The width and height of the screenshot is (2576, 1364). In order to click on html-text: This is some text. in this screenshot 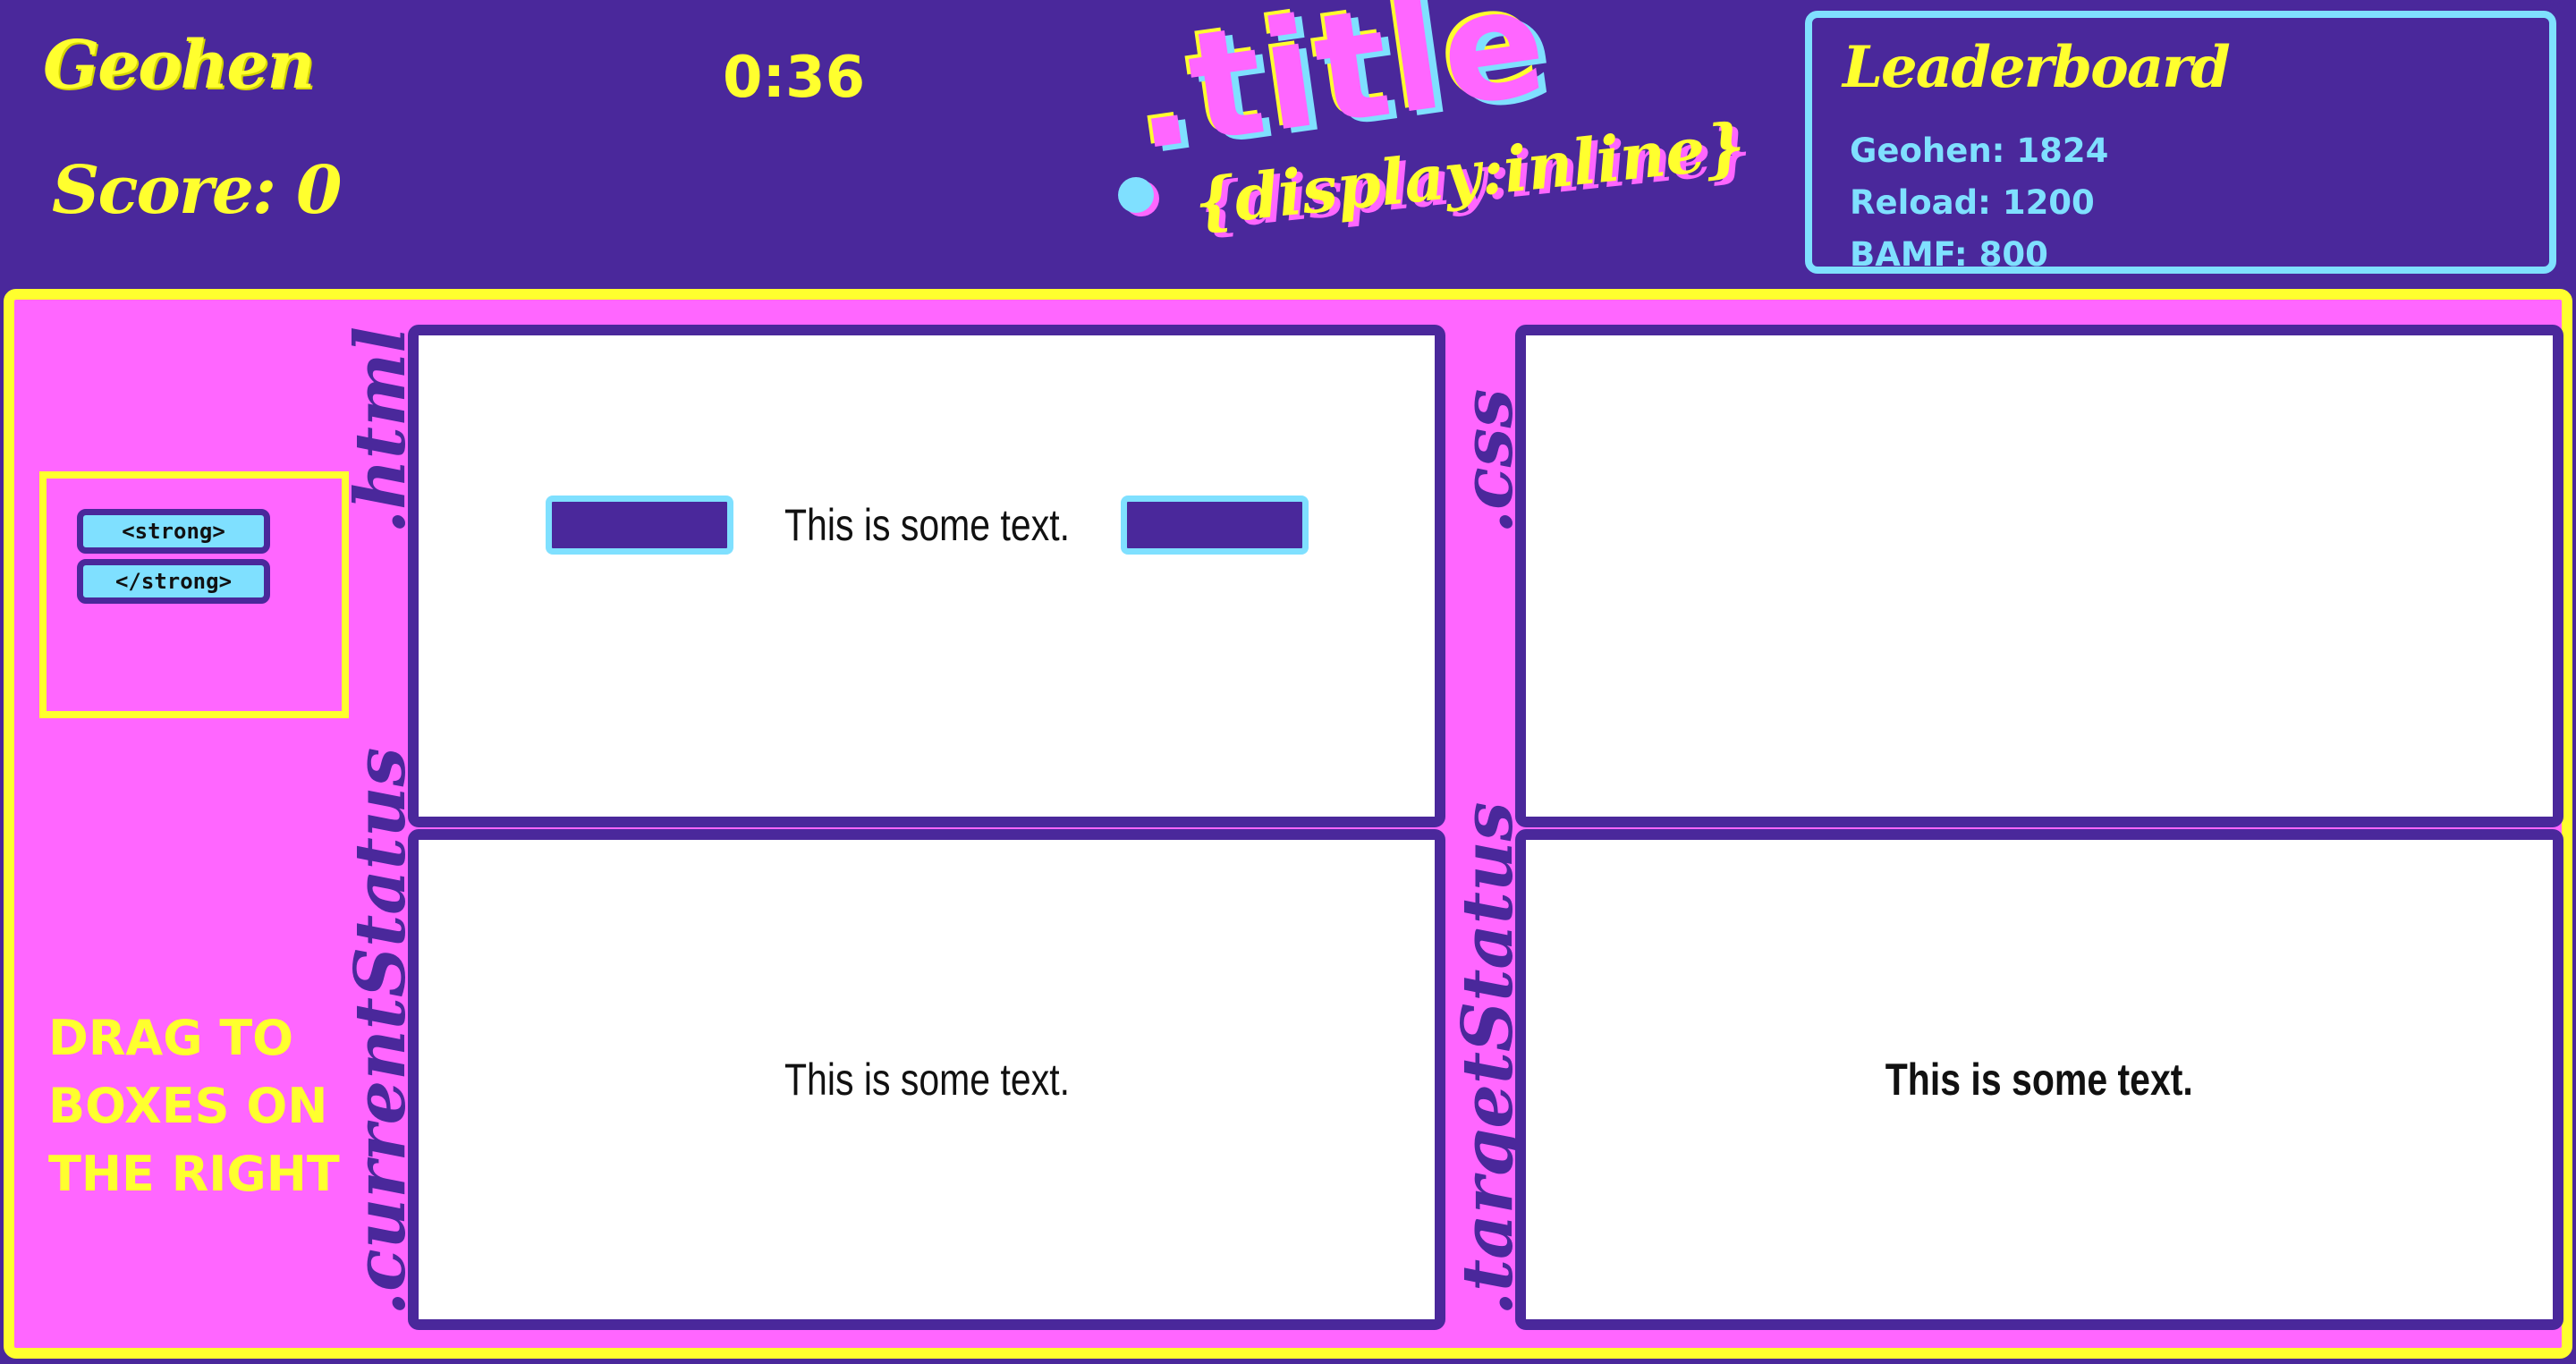, I will do `click(927, 525)`.